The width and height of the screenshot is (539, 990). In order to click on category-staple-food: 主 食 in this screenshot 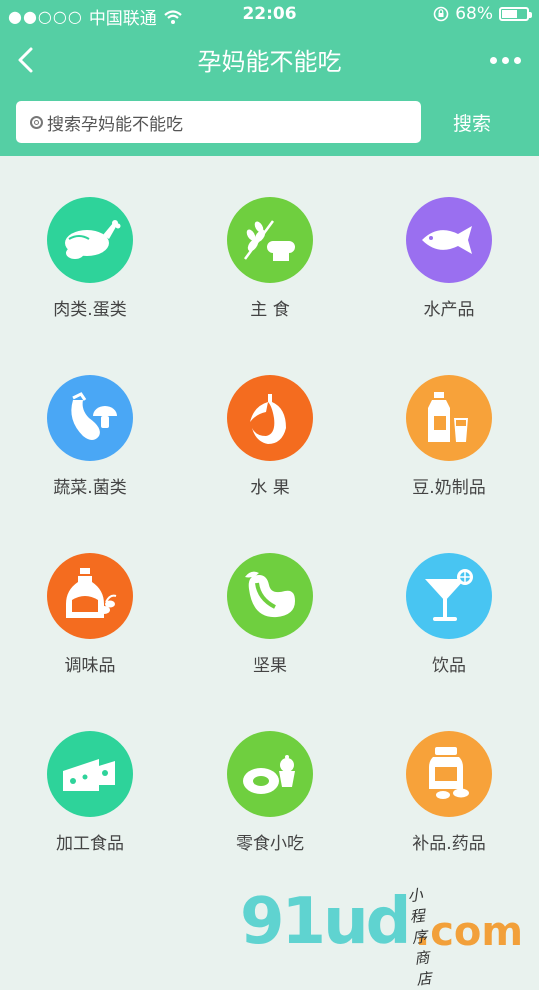, I will do `click(270, 258)`.